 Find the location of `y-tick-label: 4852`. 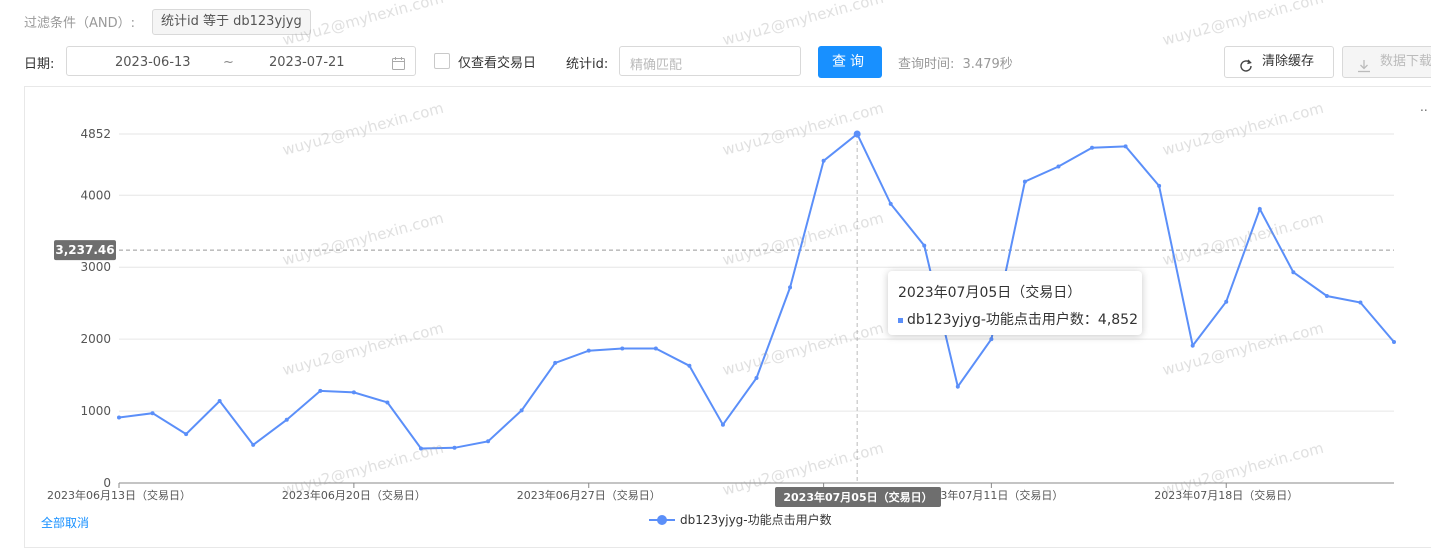

y-tick-label: 4852 is located at coordinates (95, 134).